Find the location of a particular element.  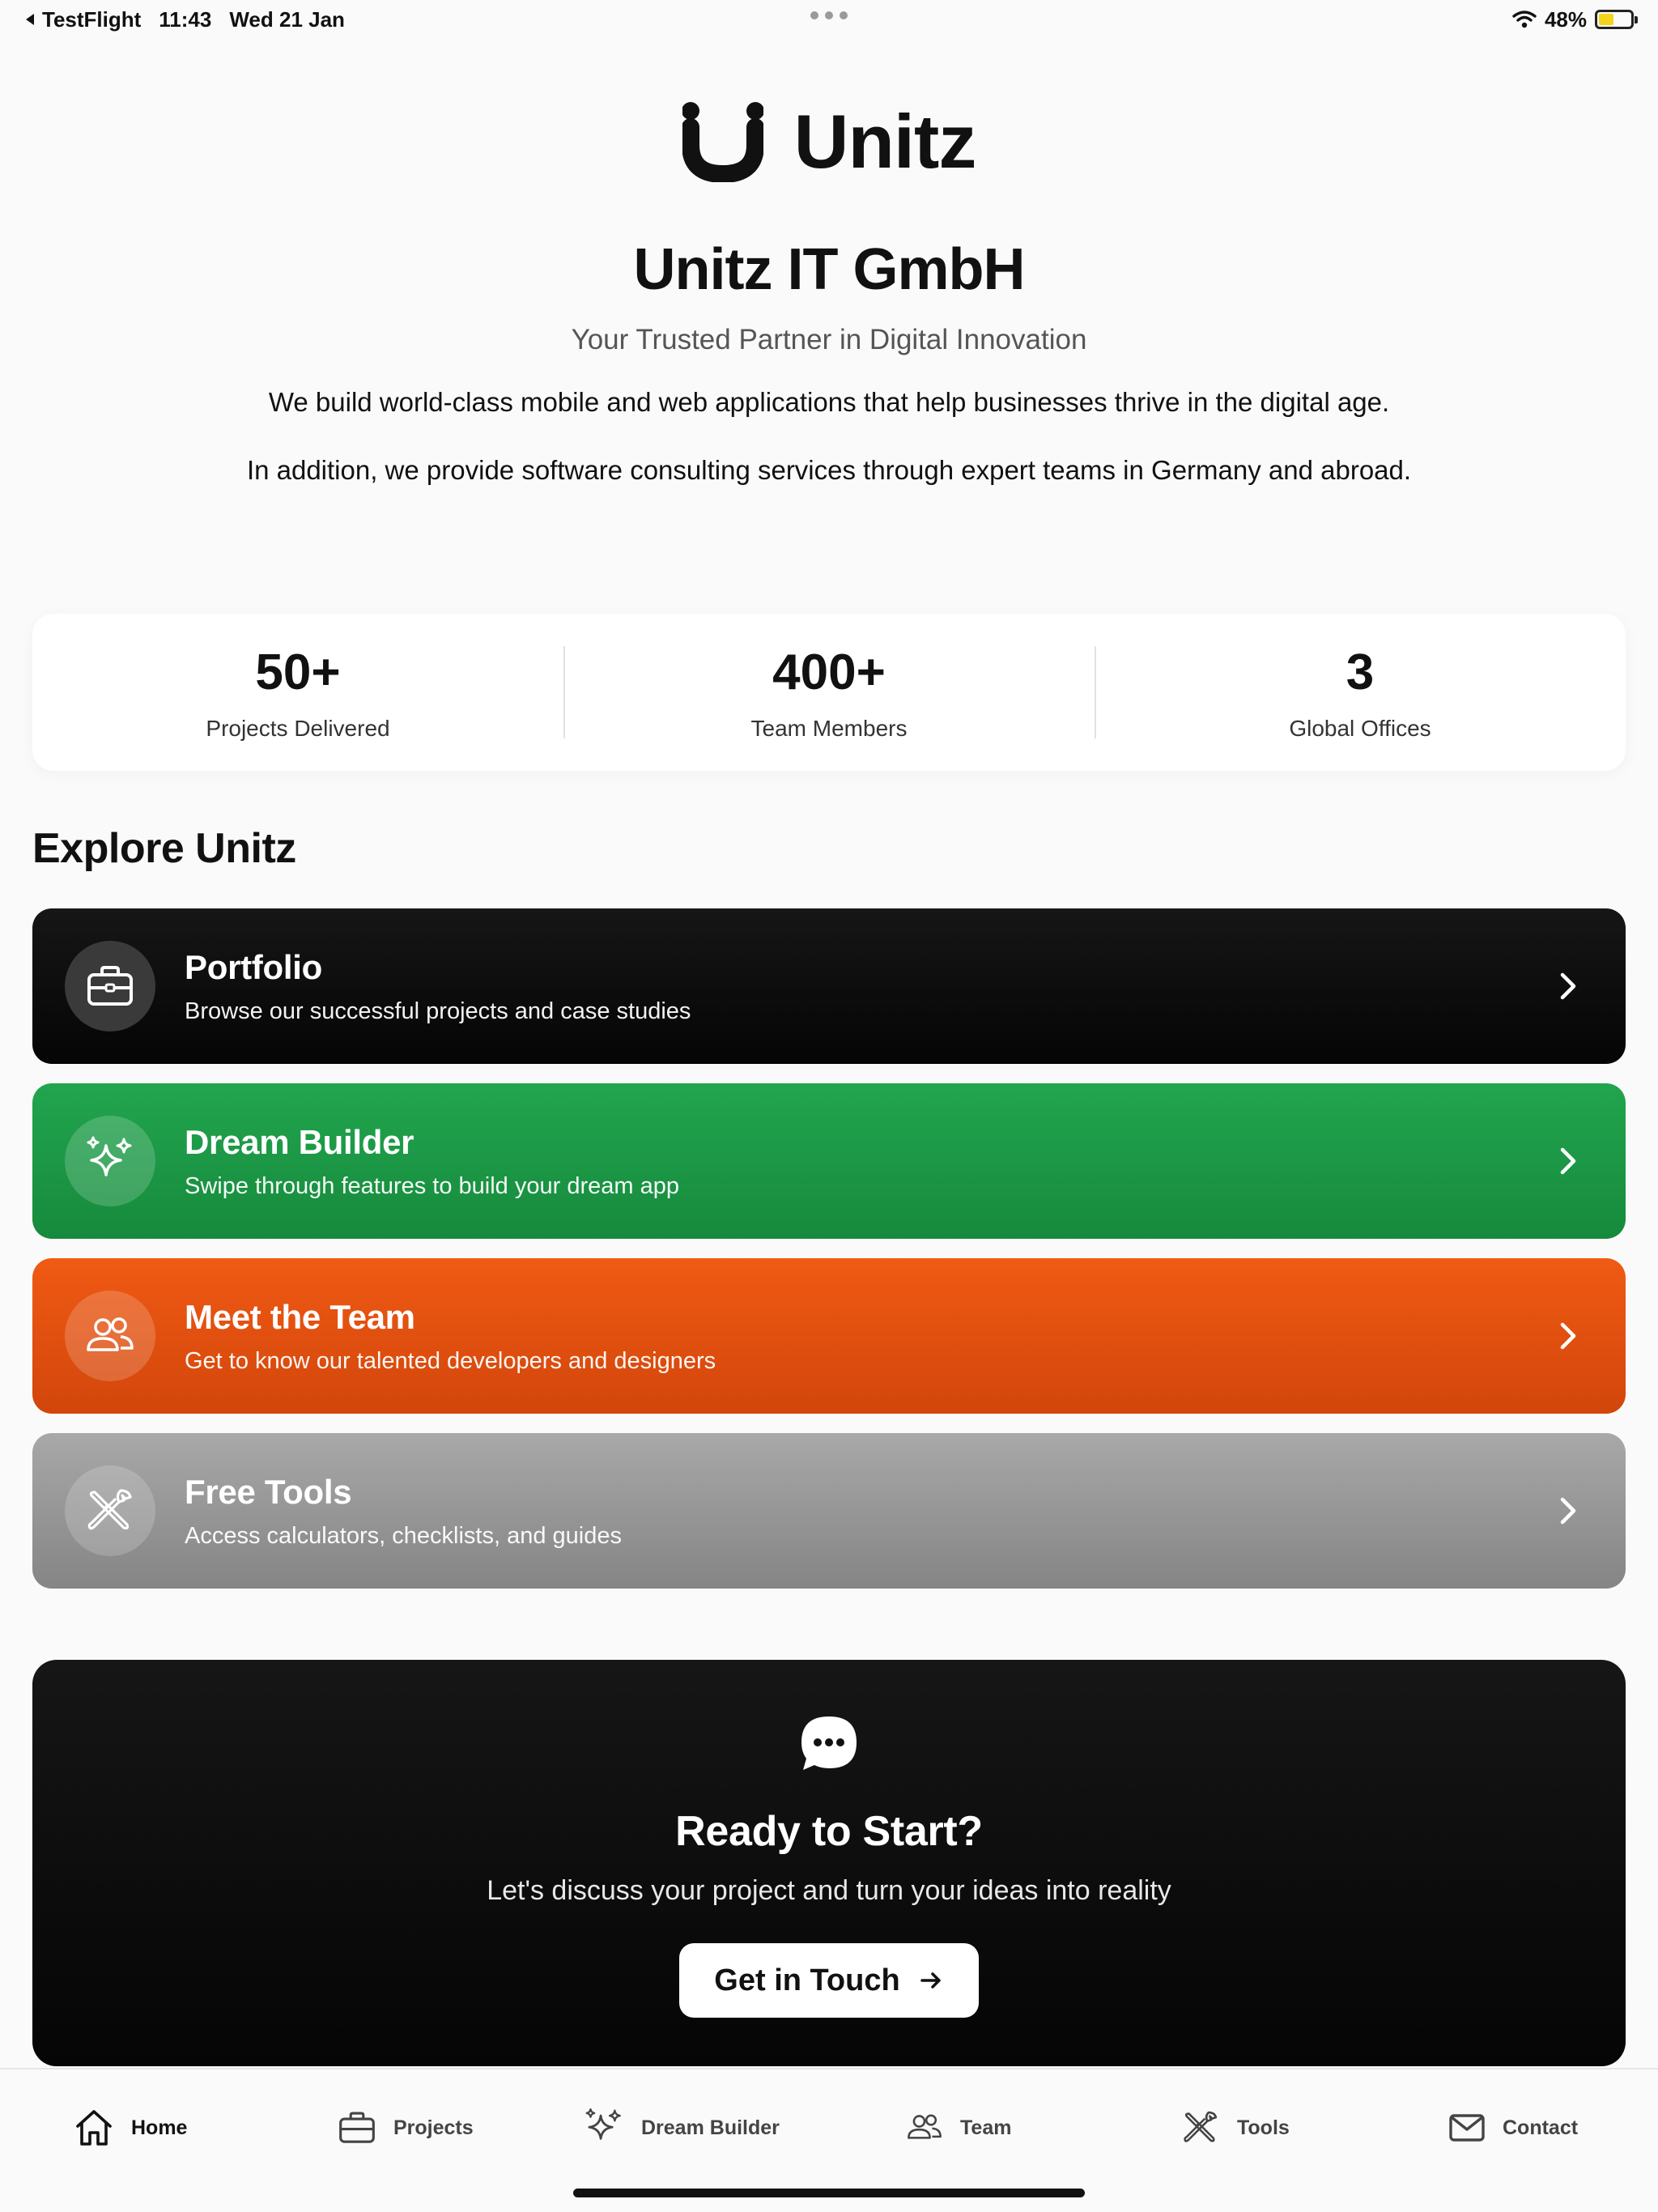

status-bar: TestFlight 11:43 Wed 21 Jan 48% is located at coordinates (829, 19).